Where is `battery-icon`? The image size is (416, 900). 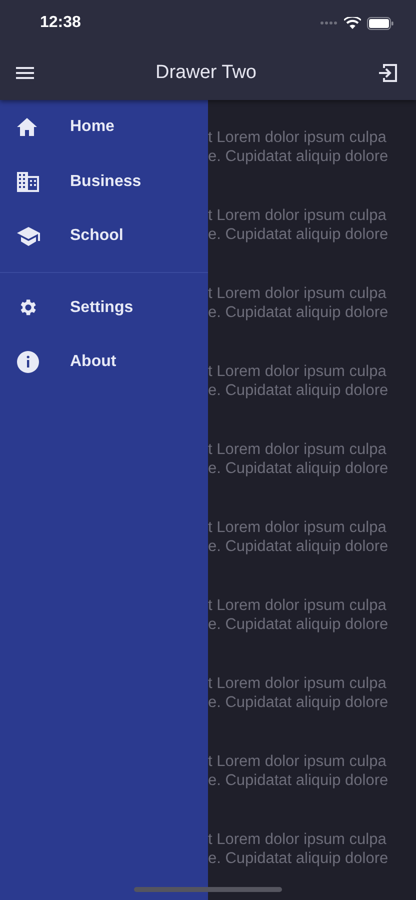
battery-icon is located at coordinates (380, 23).